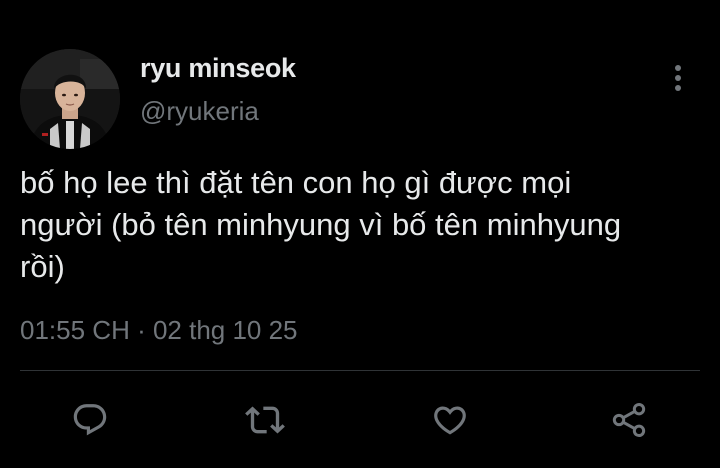 This screenshot has width=720, height=468. Describe the element at coordinates (199, 111) in the screenshot. I see `author-handle: @ryukeria` at that location.